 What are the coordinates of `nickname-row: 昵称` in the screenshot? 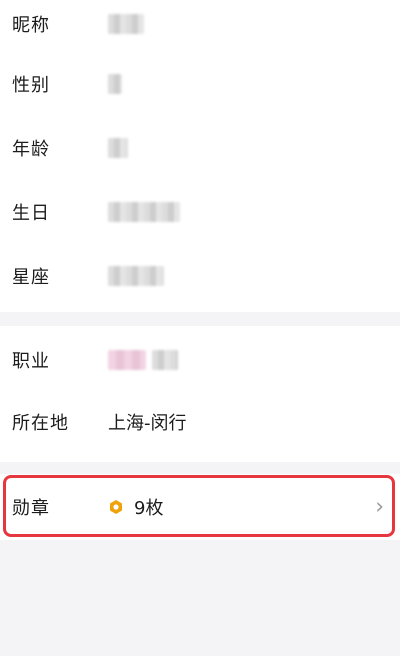 It's located at (200, 28).